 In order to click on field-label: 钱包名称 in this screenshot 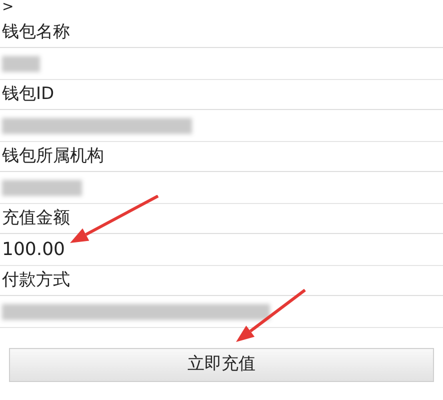, I will do `click(36, 32)`.